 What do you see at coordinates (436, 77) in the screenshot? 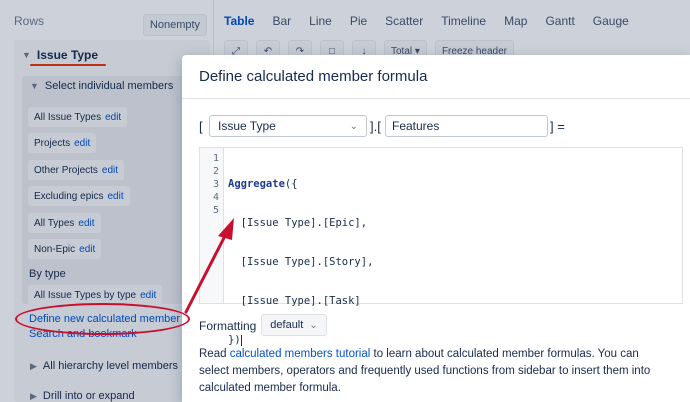
I see `dialog-header: Define calculated member formula` at bounding box center [436, 77].